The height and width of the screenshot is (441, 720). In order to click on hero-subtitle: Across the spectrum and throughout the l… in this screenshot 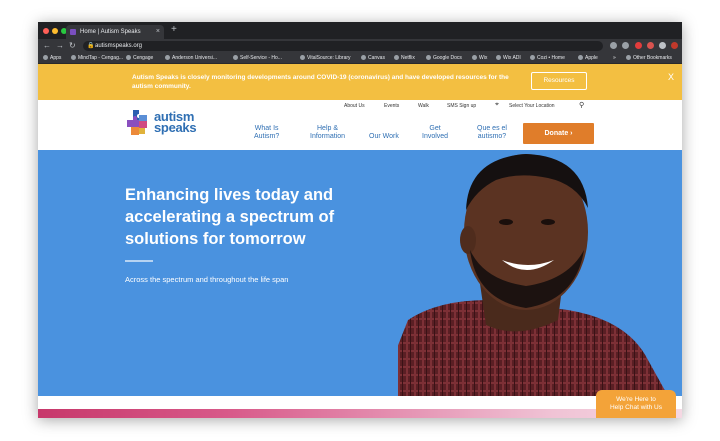, I will do `click(207, 279)`.